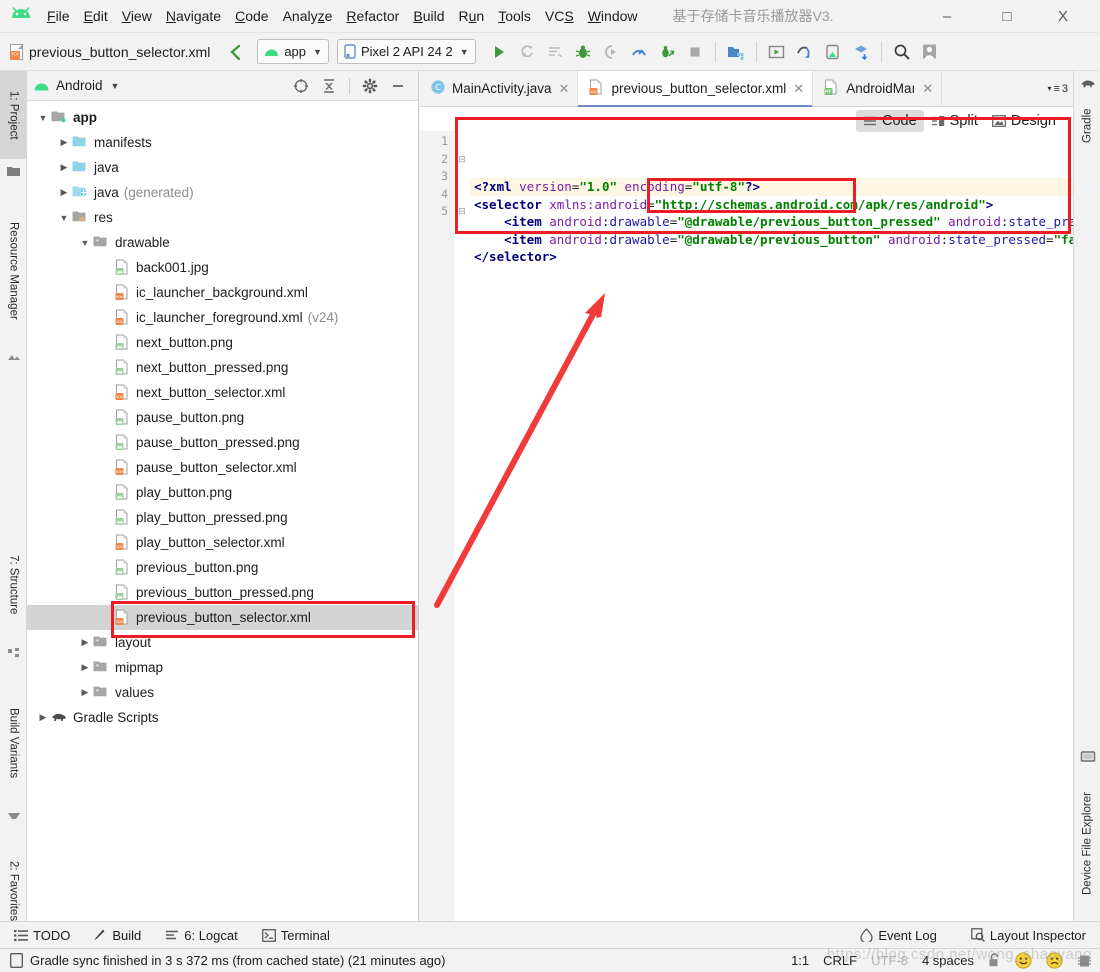  I want to click on menu-run: Run, so click(472, 16).